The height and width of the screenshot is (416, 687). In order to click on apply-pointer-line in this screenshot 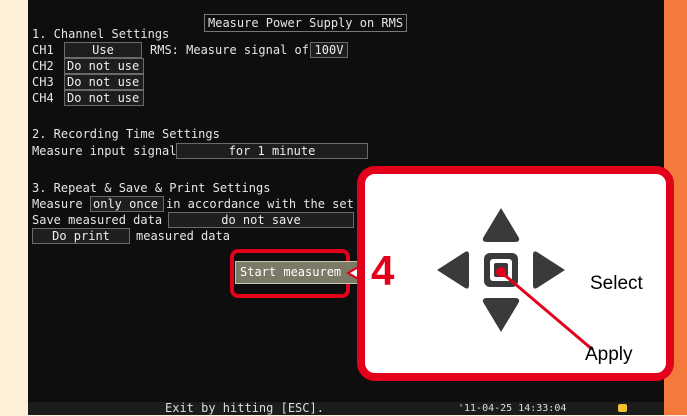, I will do `click(547, 310)`.